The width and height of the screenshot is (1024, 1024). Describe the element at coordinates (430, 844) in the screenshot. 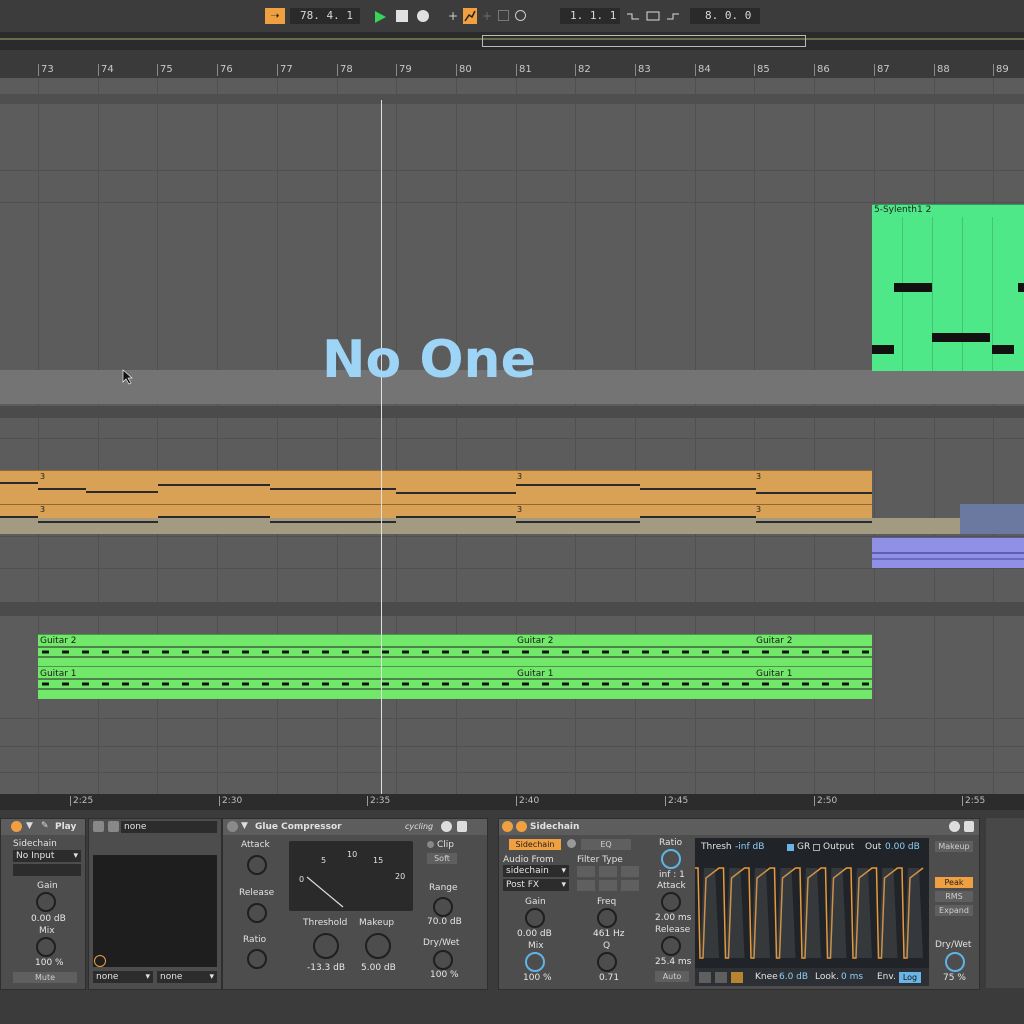

I see `clip-toggle` at that location.